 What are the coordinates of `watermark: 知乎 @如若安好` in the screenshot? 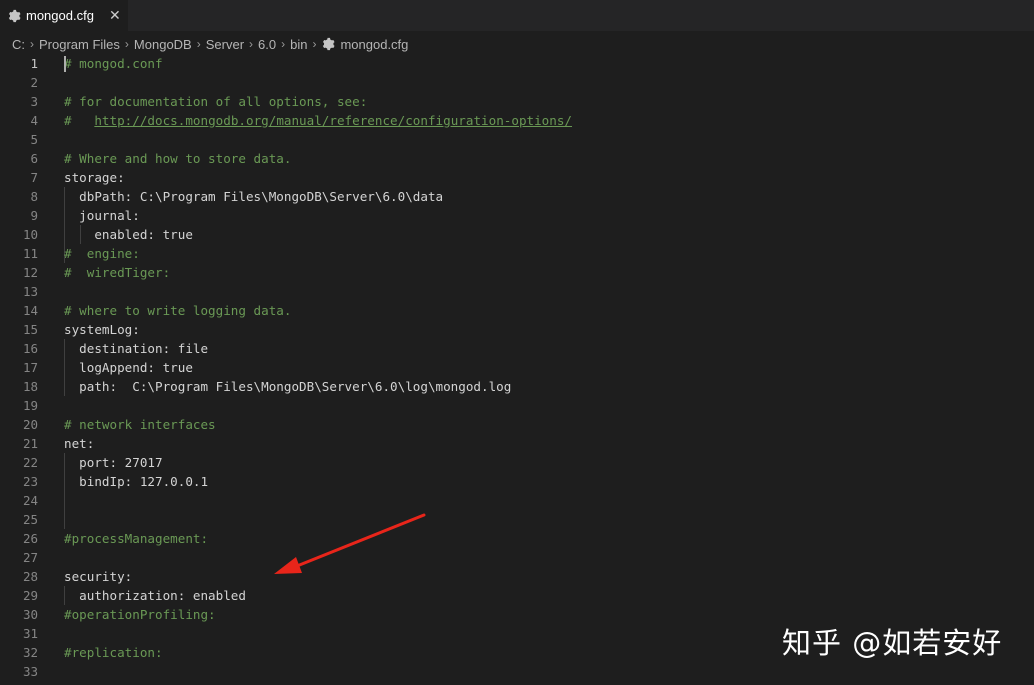 It's located at (892, 643).